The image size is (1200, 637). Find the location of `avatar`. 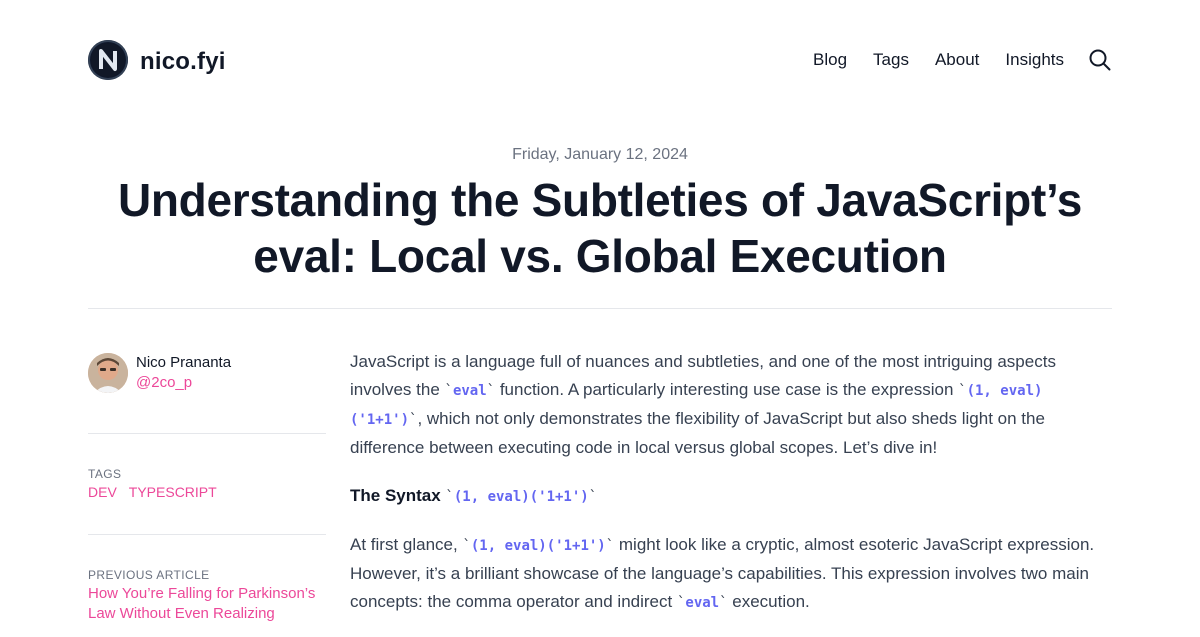

avatar is located at coordinates (108, 373).